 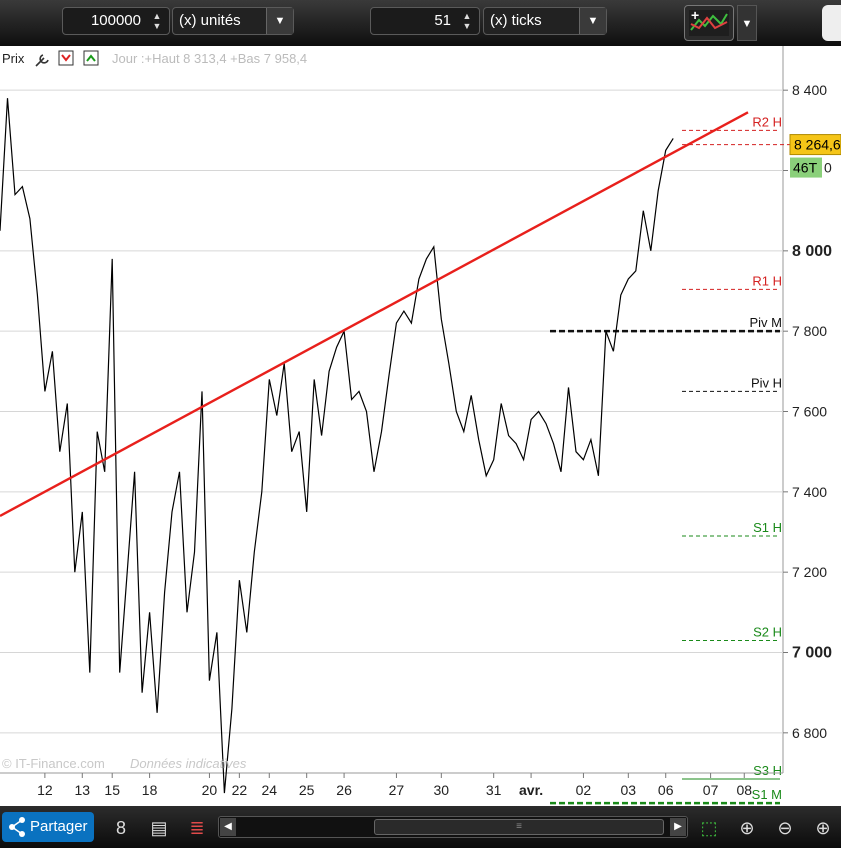 What do you see at coordinates (747, 828) in the screenshot?
I see `zoom-fit-icon: ⊕` at bounding box center [747, 828].